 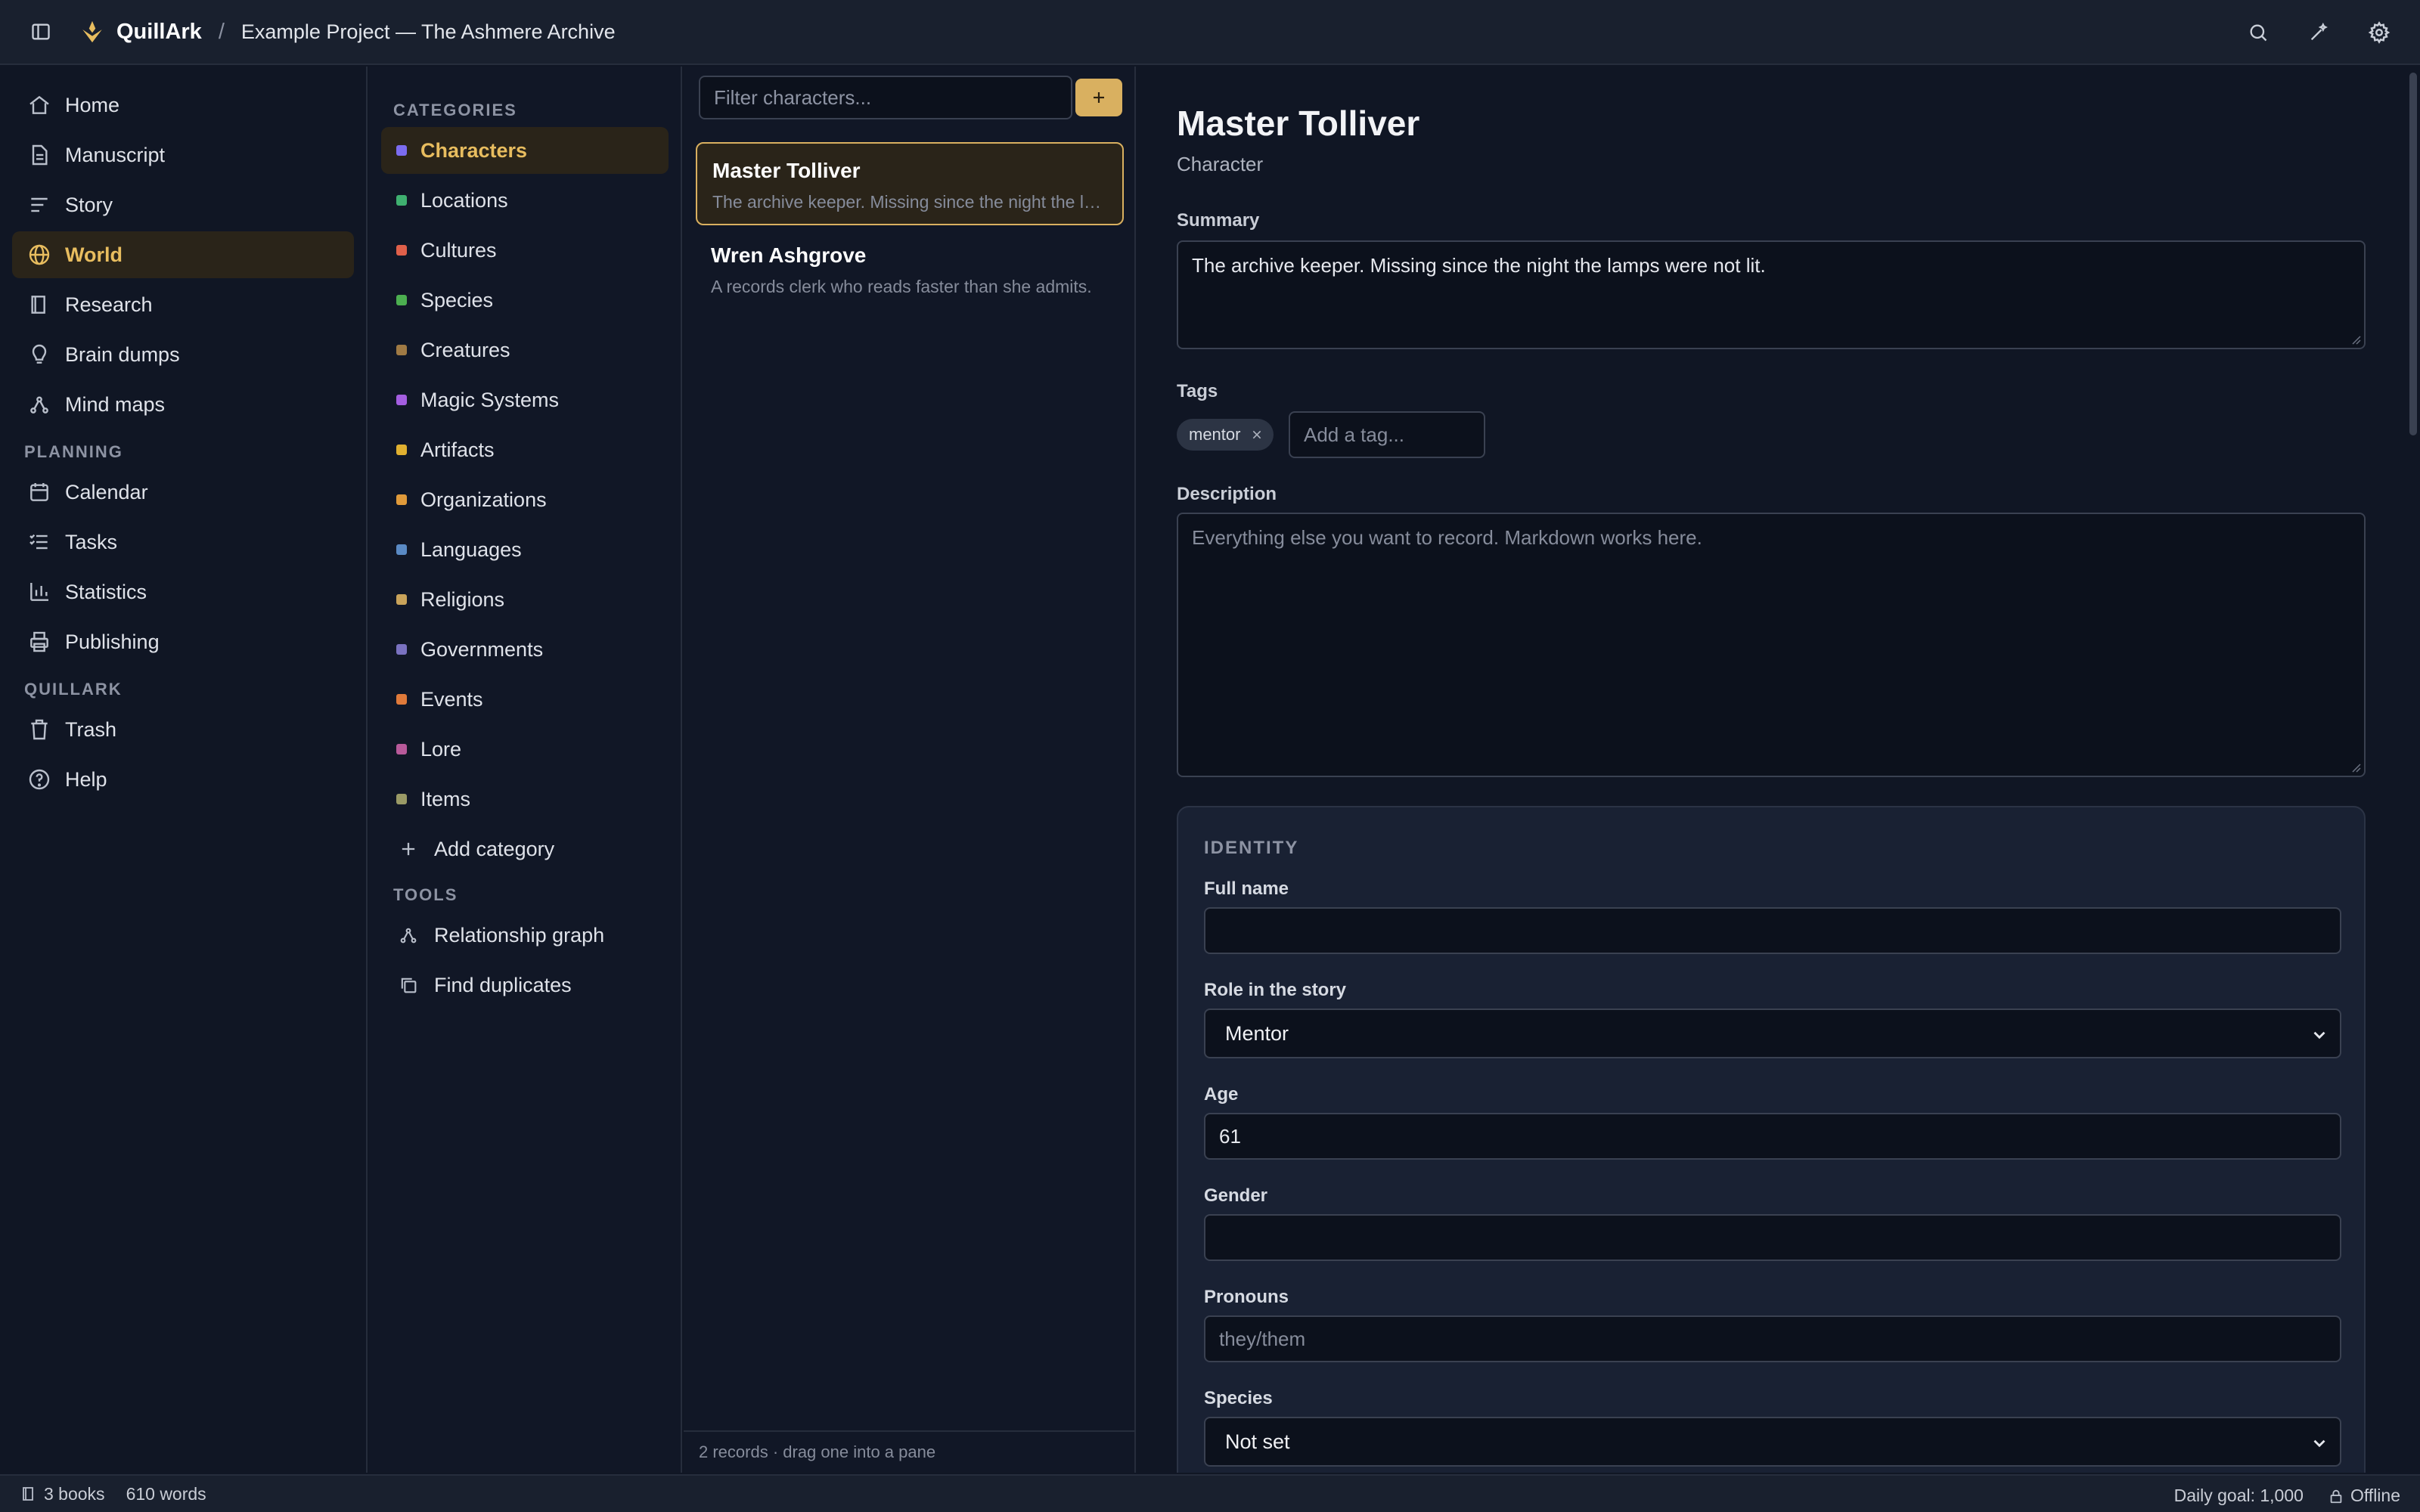 I want to click on lock-icon, so click(x=2336, y=1496).